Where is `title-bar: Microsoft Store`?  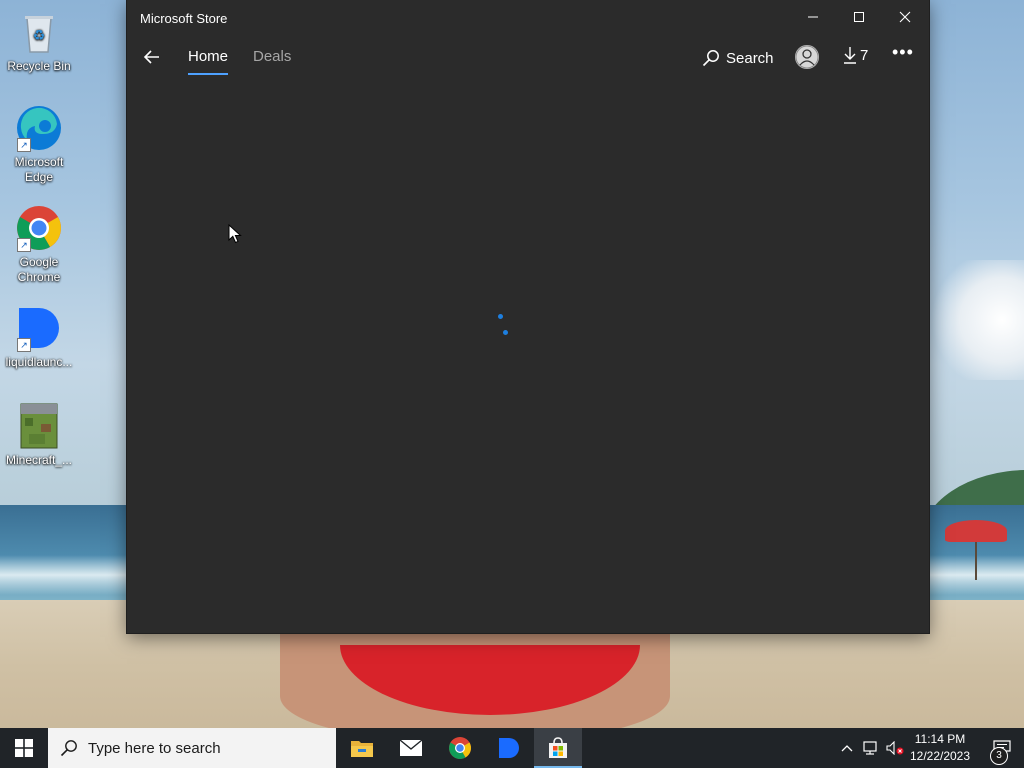 title-bar: Microsoft Store is located at coordinates (528, 18).